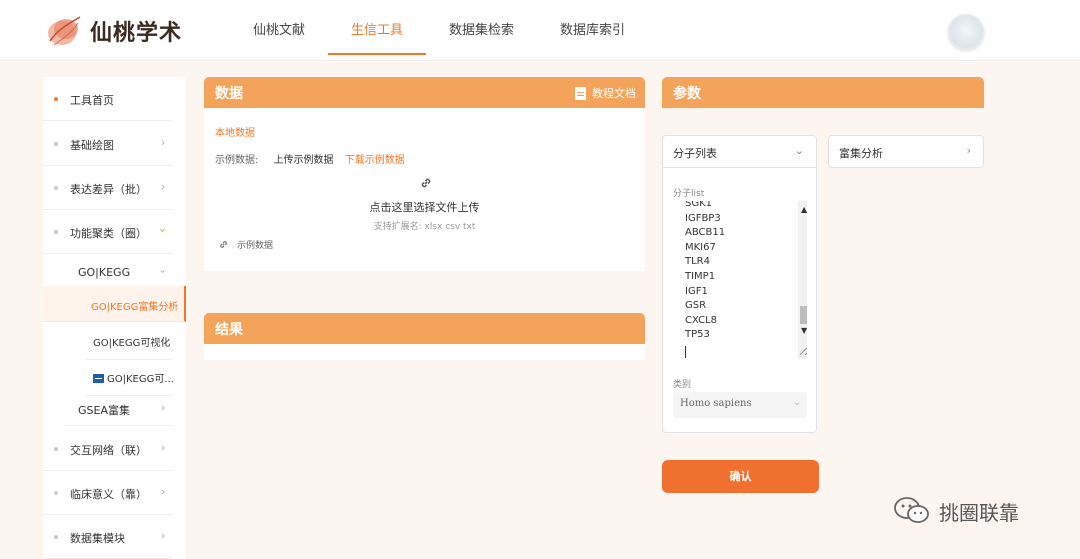  Describe the element at coordinates (136, 33) in the screenshot. I see `logo-text: 仙桃学术` at that location.